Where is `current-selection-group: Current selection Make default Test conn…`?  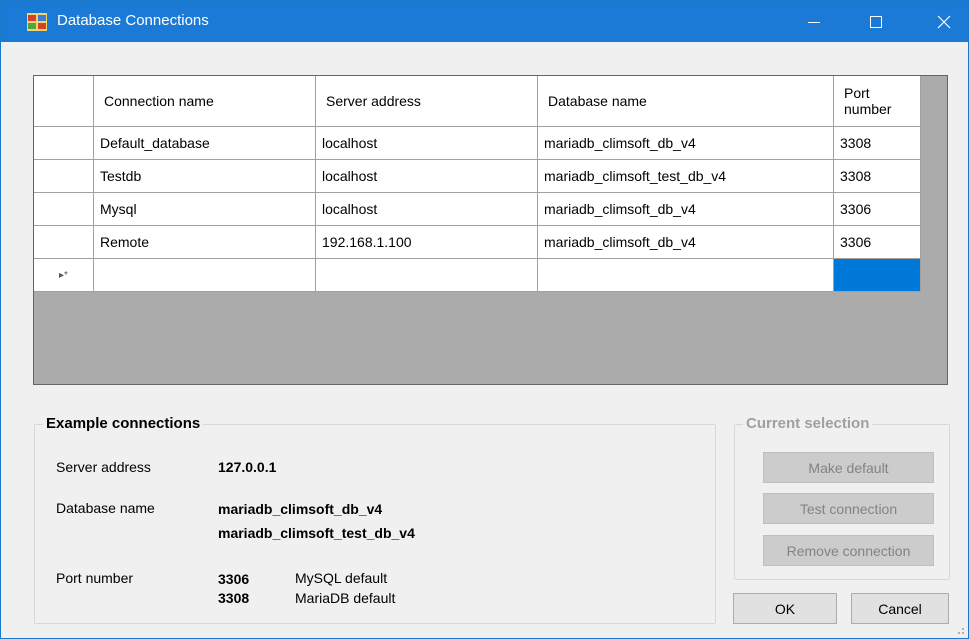
current-selection-group: Current selection Make default Test conn… is located at coordinates (842, 497).